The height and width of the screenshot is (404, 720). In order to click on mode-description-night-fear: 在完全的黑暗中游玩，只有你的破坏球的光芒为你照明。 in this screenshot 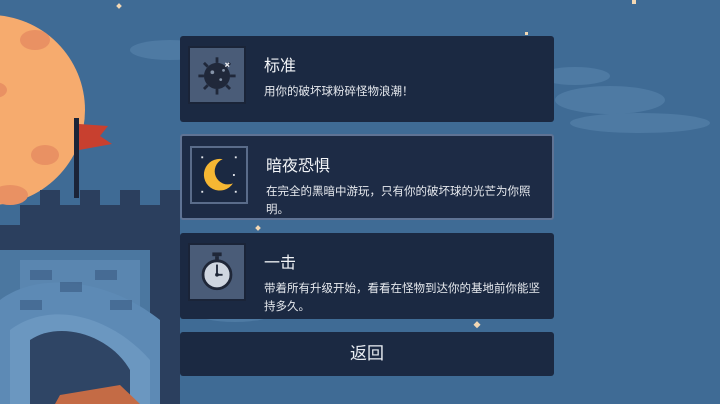, I will do `click(398, 200)`.